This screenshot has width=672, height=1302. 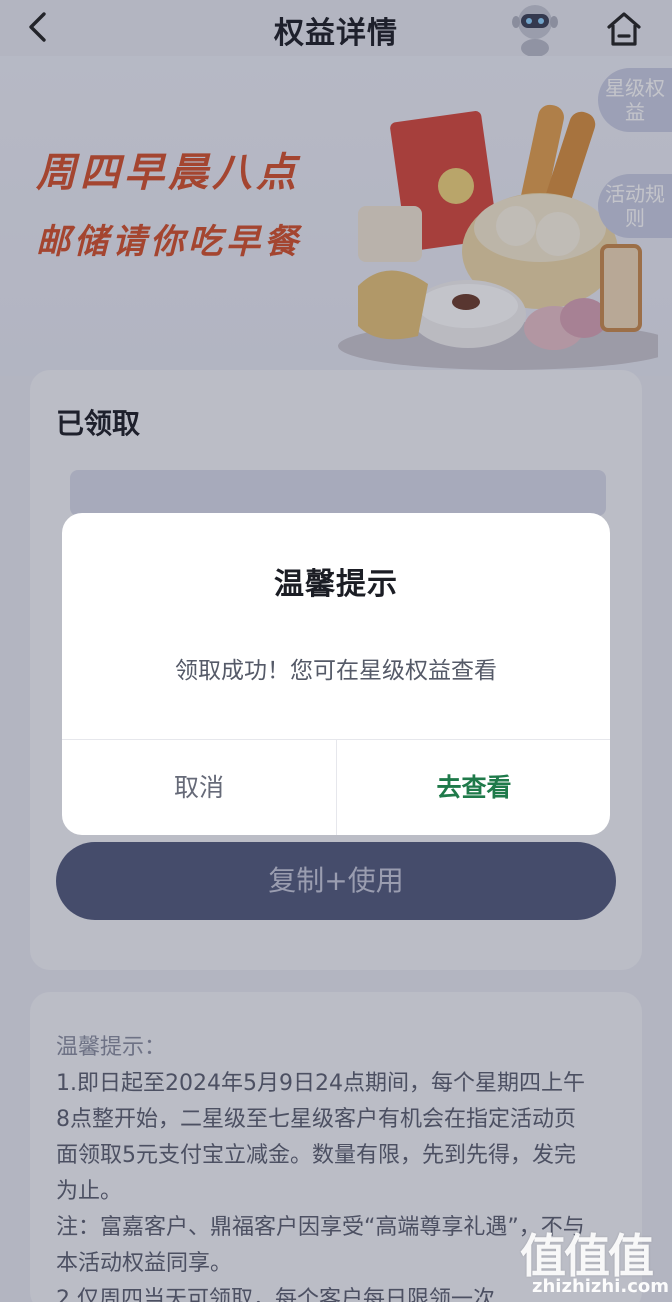 What do you see at coordinates (336, 584) in the screenshot?
I see `dialog-title: 温馨提示` at bounding box center [336, 584].